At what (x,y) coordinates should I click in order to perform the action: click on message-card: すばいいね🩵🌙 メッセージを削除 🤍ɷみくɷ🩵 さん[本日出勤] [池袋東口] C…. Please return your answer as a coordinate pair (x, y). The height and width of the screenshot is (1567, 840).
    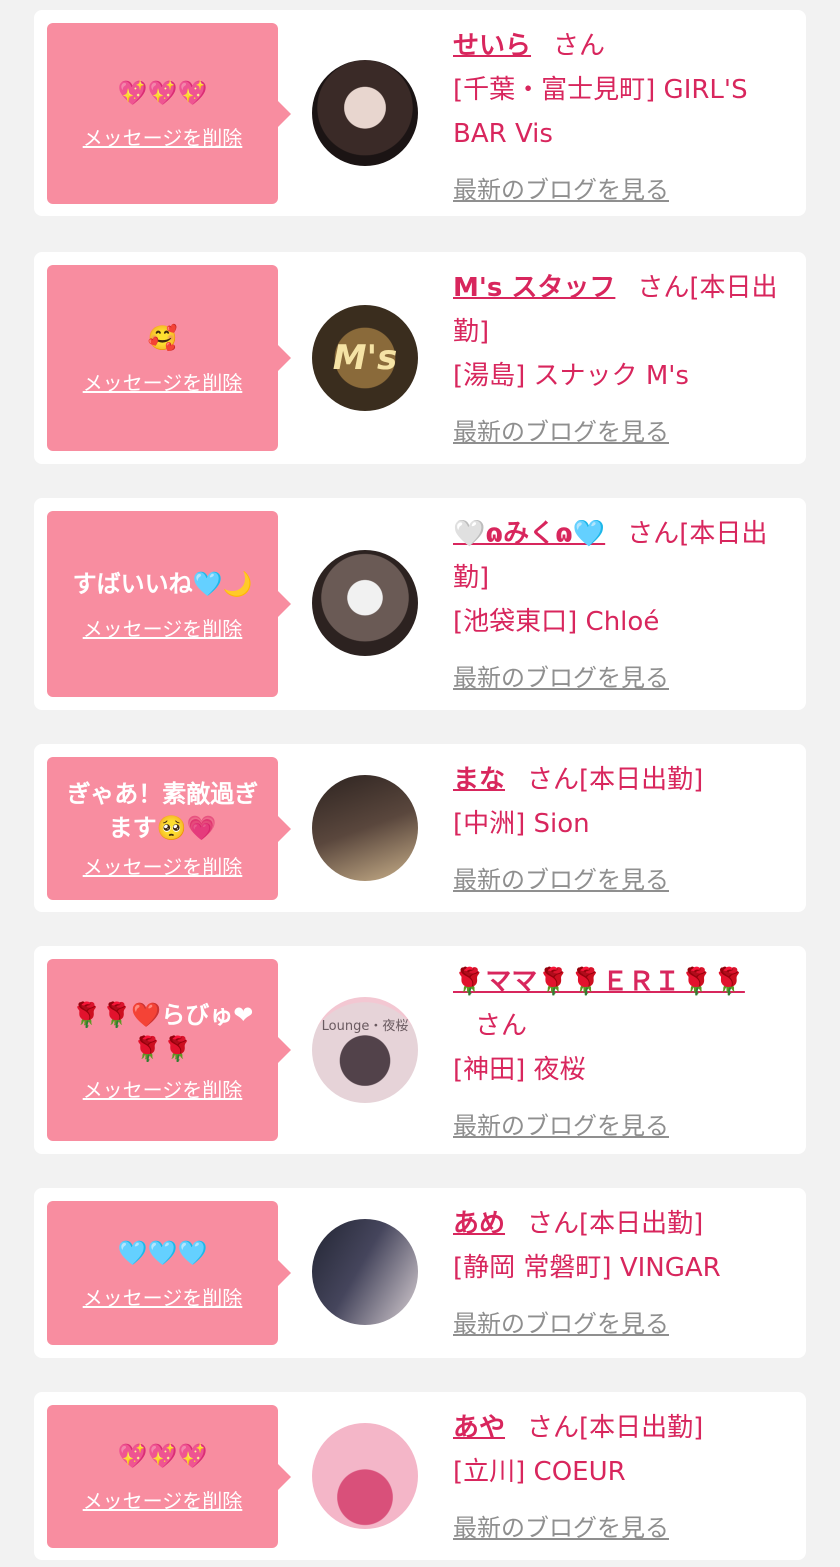
    Looking at the image, I should click on (420, 604).